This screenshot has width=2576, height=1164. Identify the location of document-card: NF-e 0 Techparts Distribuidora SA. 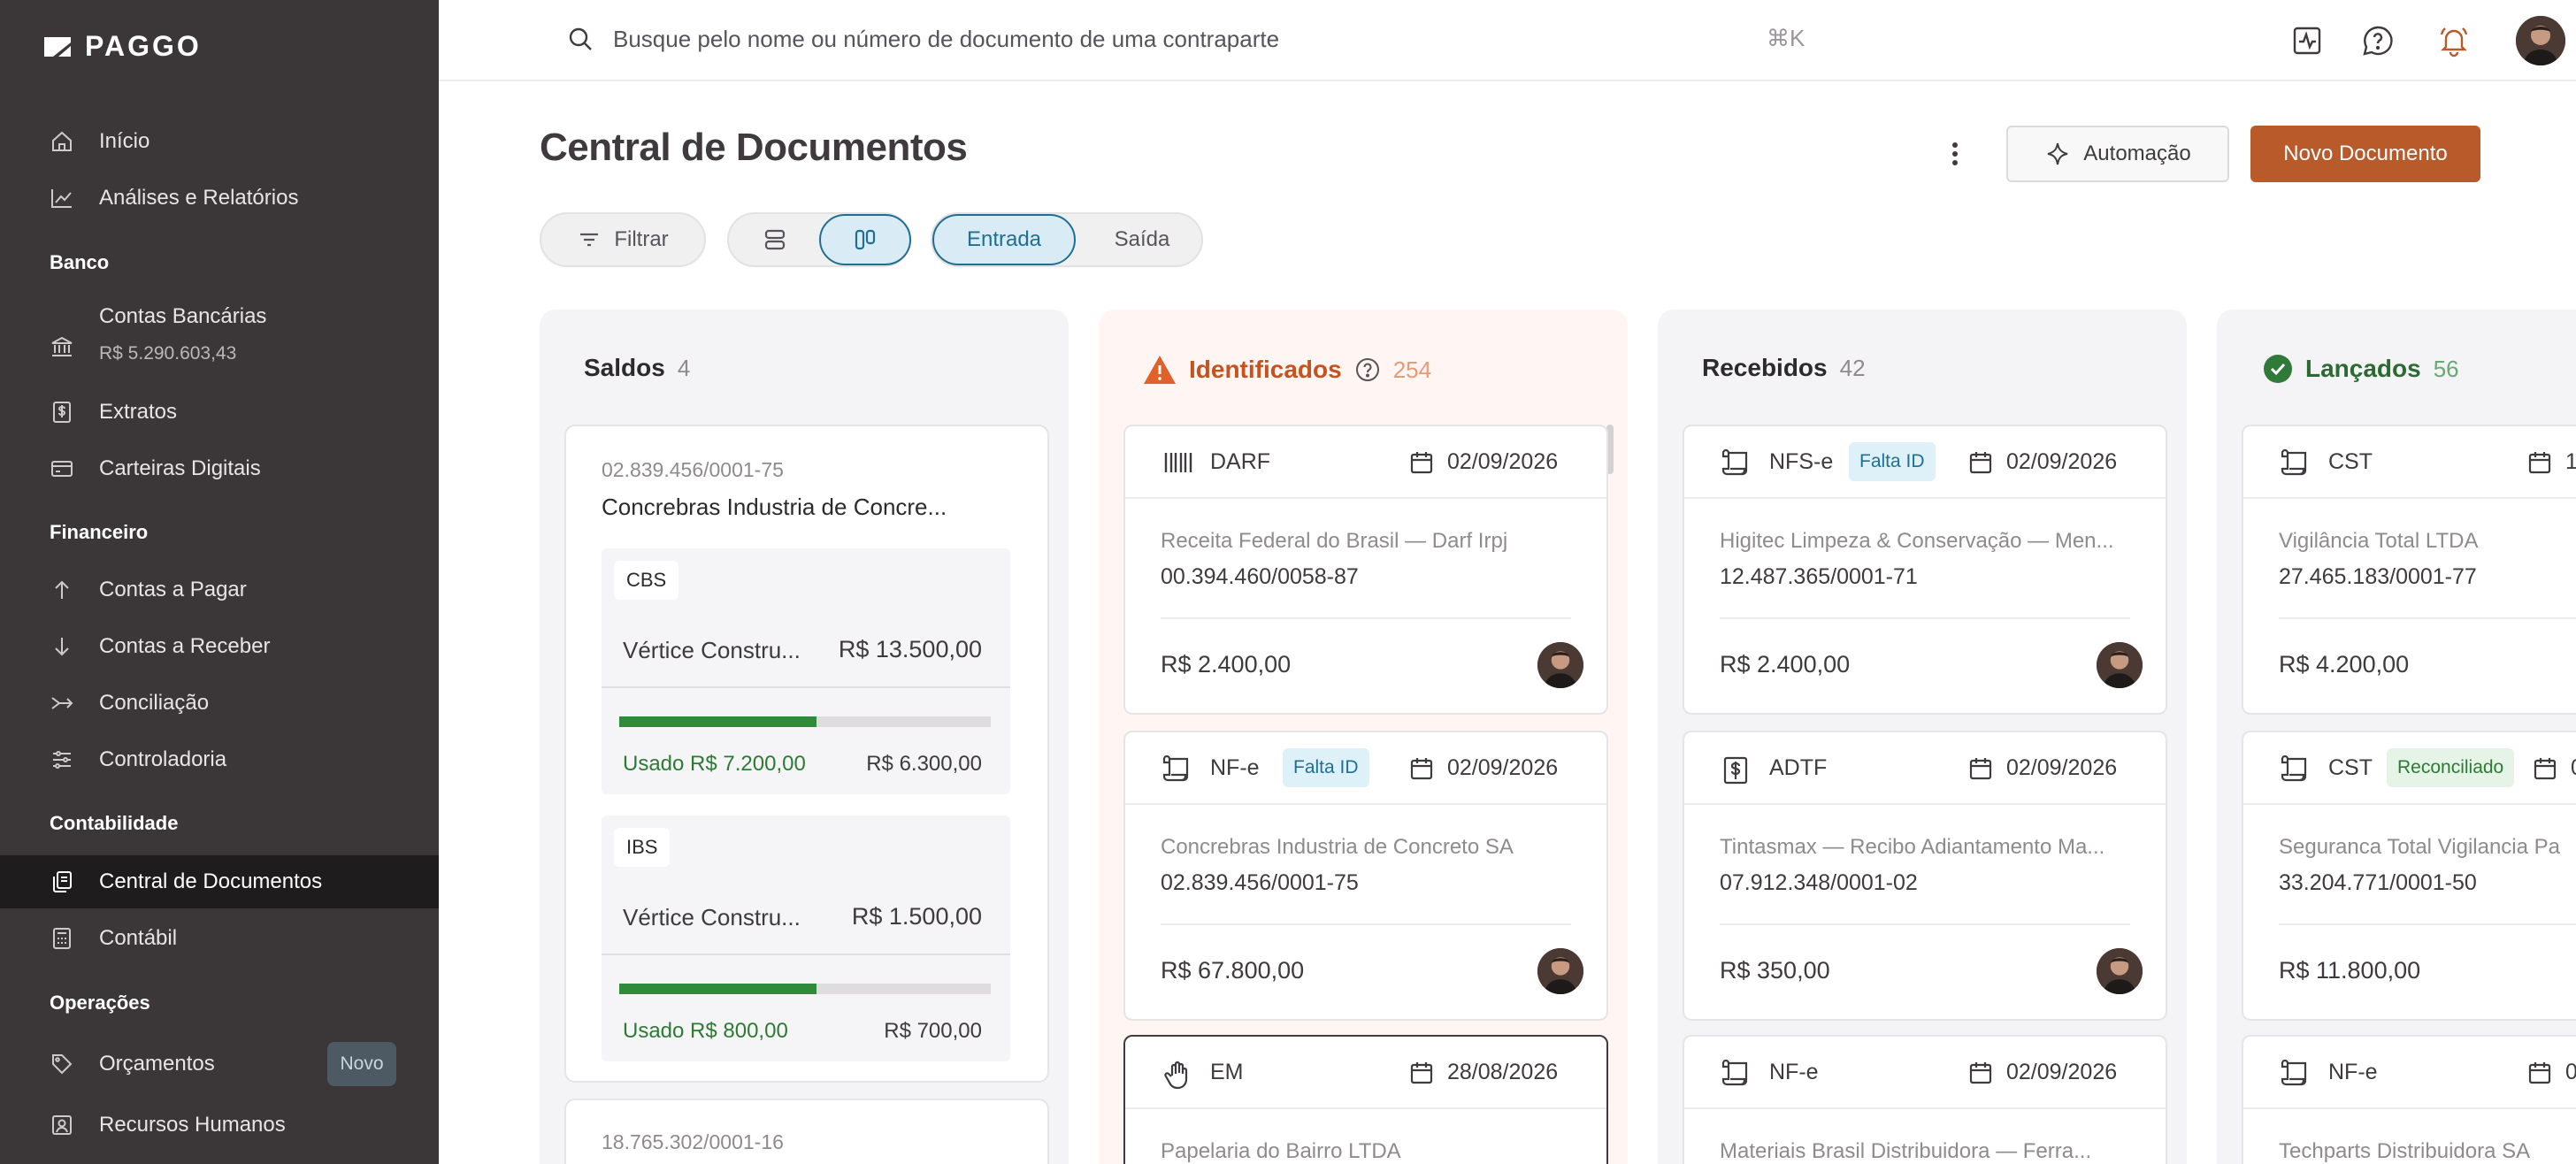
(2409, 1099).